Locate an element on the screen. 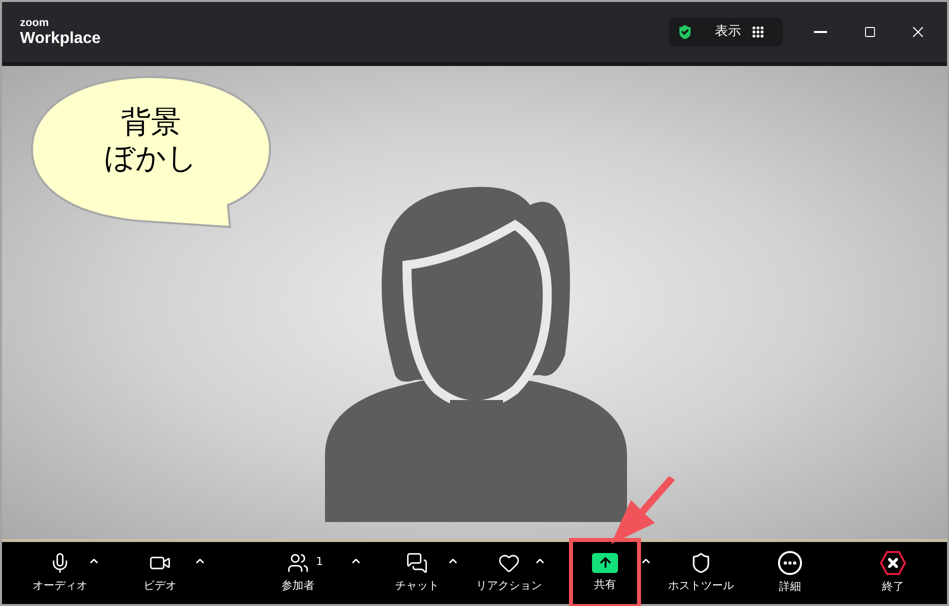 The image size is (949, 606). toolbar-button: オーディオ is located at coordinates (60, 573).